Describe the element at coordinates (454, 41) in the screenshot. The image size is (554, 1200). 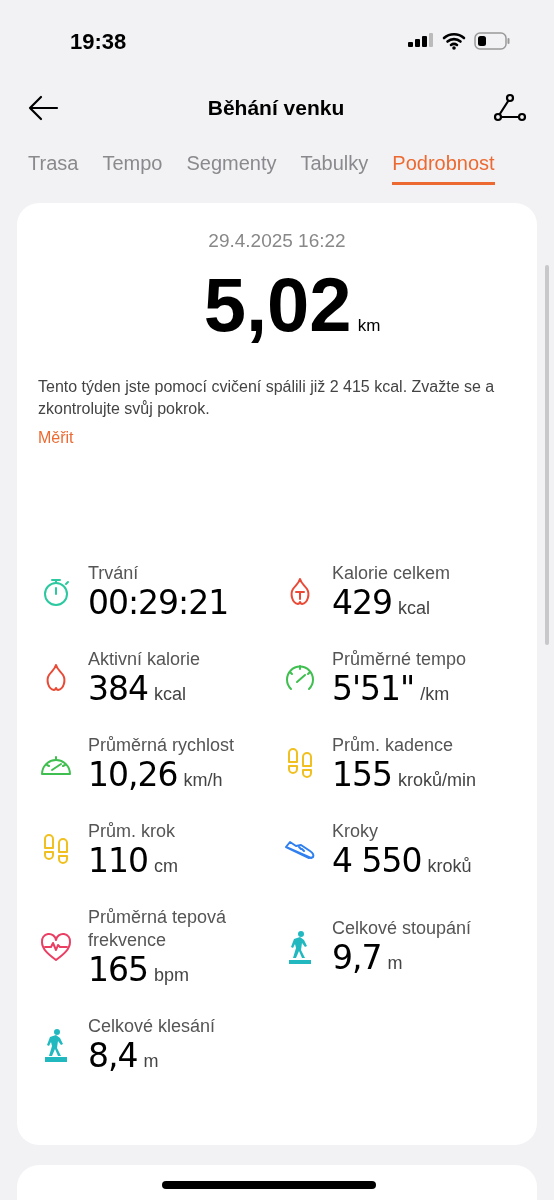
I see `wifi-icon` at that location.